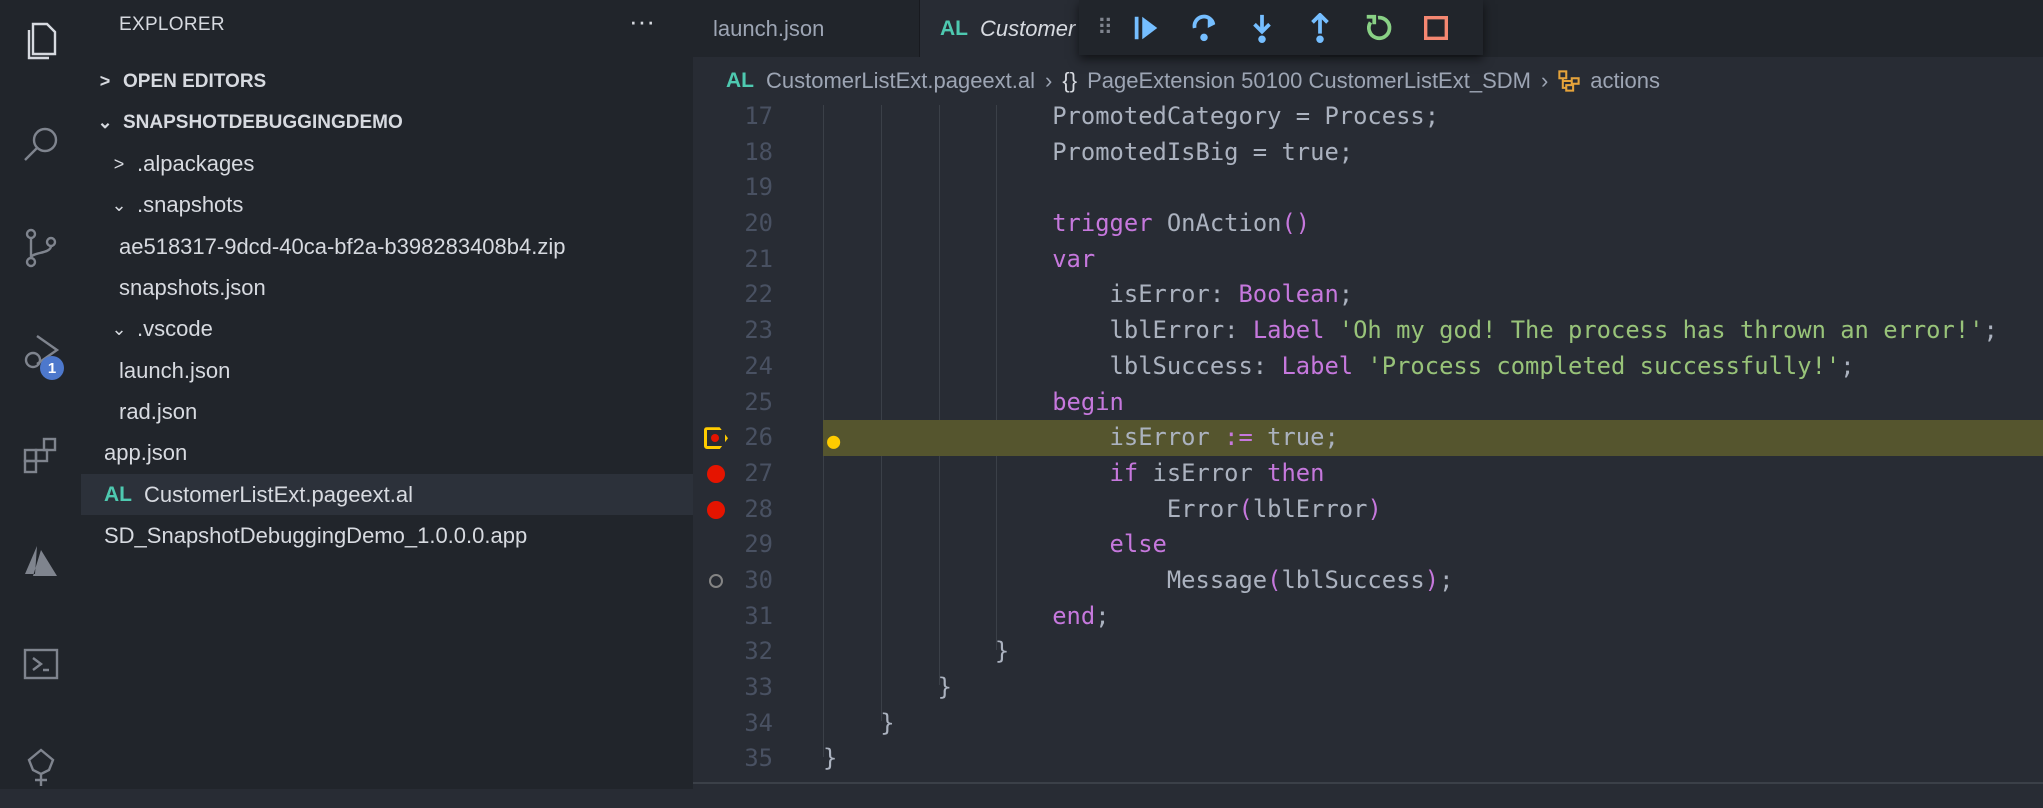 Image resolution: width=2043 pixels, height=808 pixels. Describe the element at coordinates (387, 370) in the screenshot. I see `tree-item: launch.json` at that location.